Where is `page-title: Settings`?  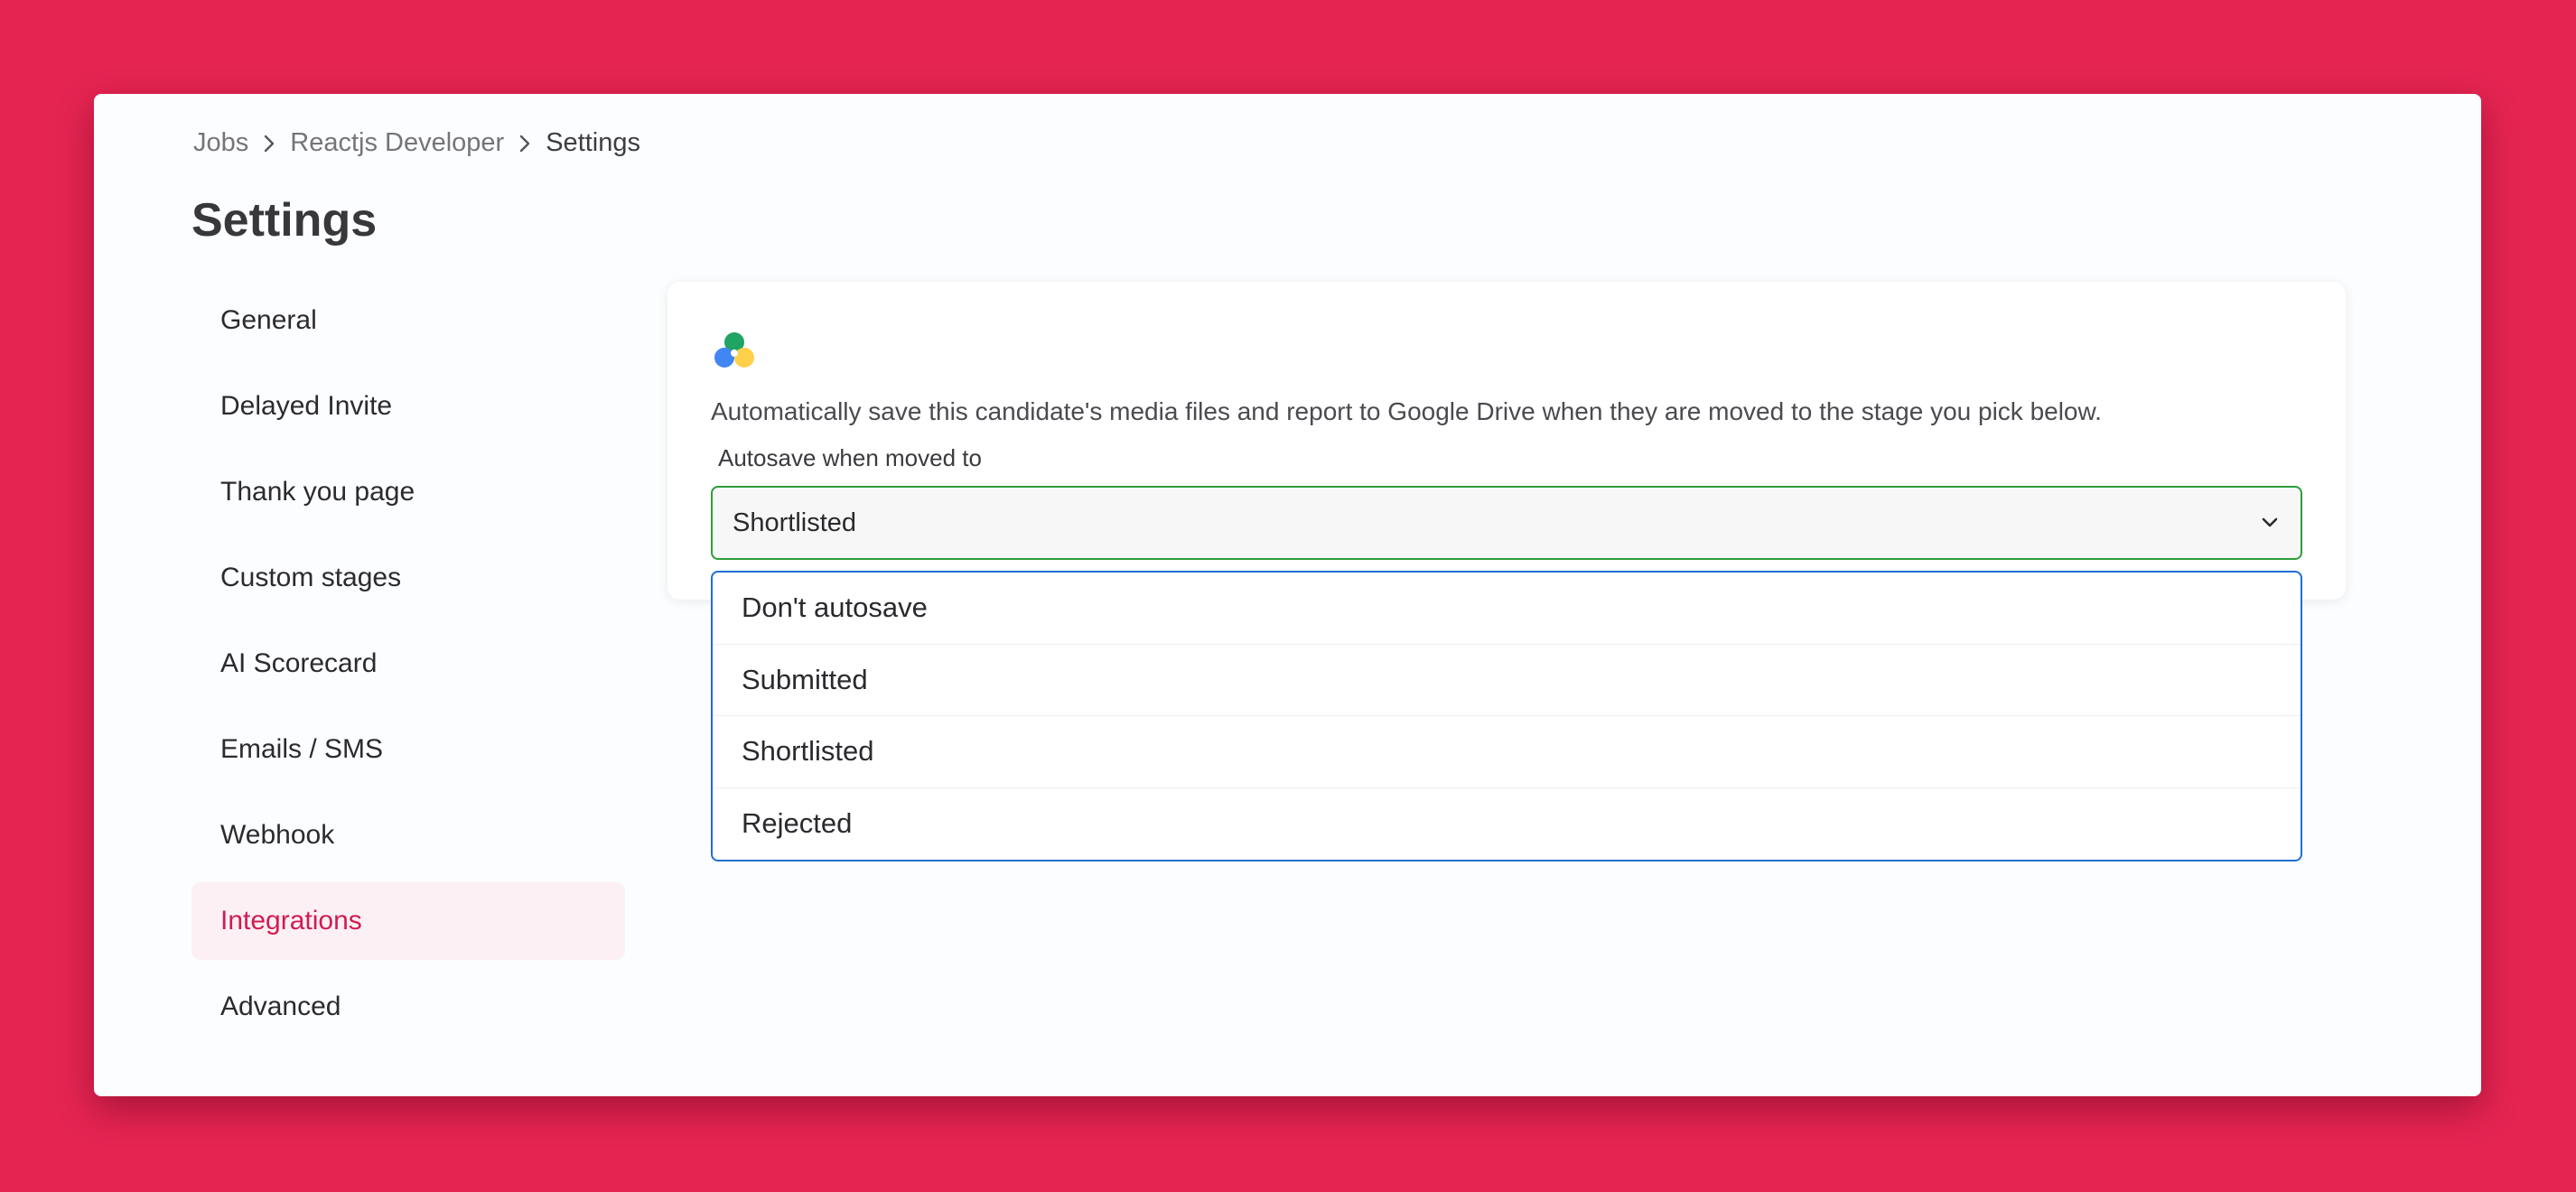 page-title: Settings is located at coordinates (284, 221).